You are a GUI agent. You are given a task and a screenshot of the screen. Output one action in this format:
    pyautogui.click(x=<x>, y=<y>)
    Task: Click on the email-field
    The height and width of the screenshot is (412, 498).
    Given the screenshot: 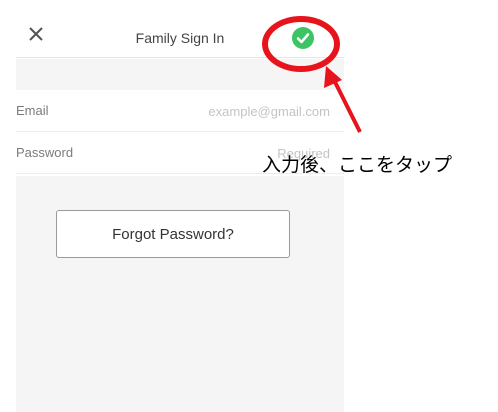 What is the action you would take?
    pyautogui.click(x=230, y=111)
    